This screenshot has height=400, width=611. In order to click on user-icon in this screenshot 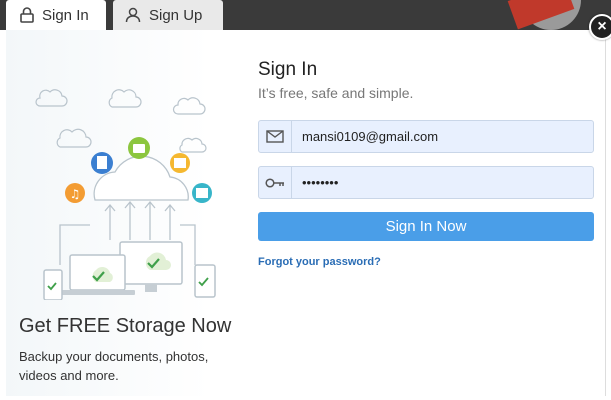, I will do `click(133, 15)`.